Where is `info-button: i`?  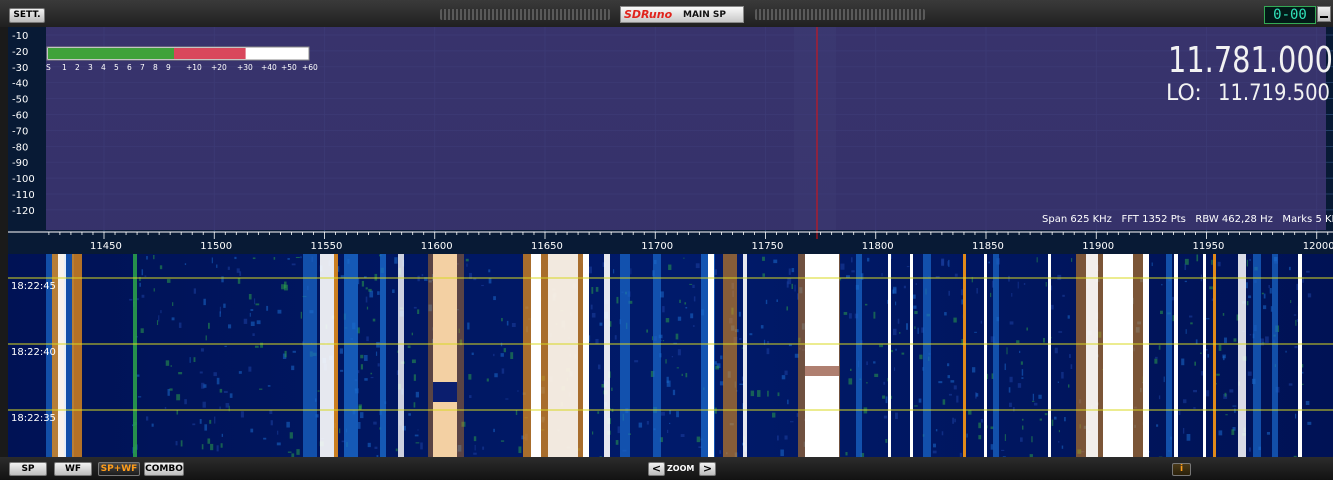 info-button: i is located at coordinates (1181, 469).